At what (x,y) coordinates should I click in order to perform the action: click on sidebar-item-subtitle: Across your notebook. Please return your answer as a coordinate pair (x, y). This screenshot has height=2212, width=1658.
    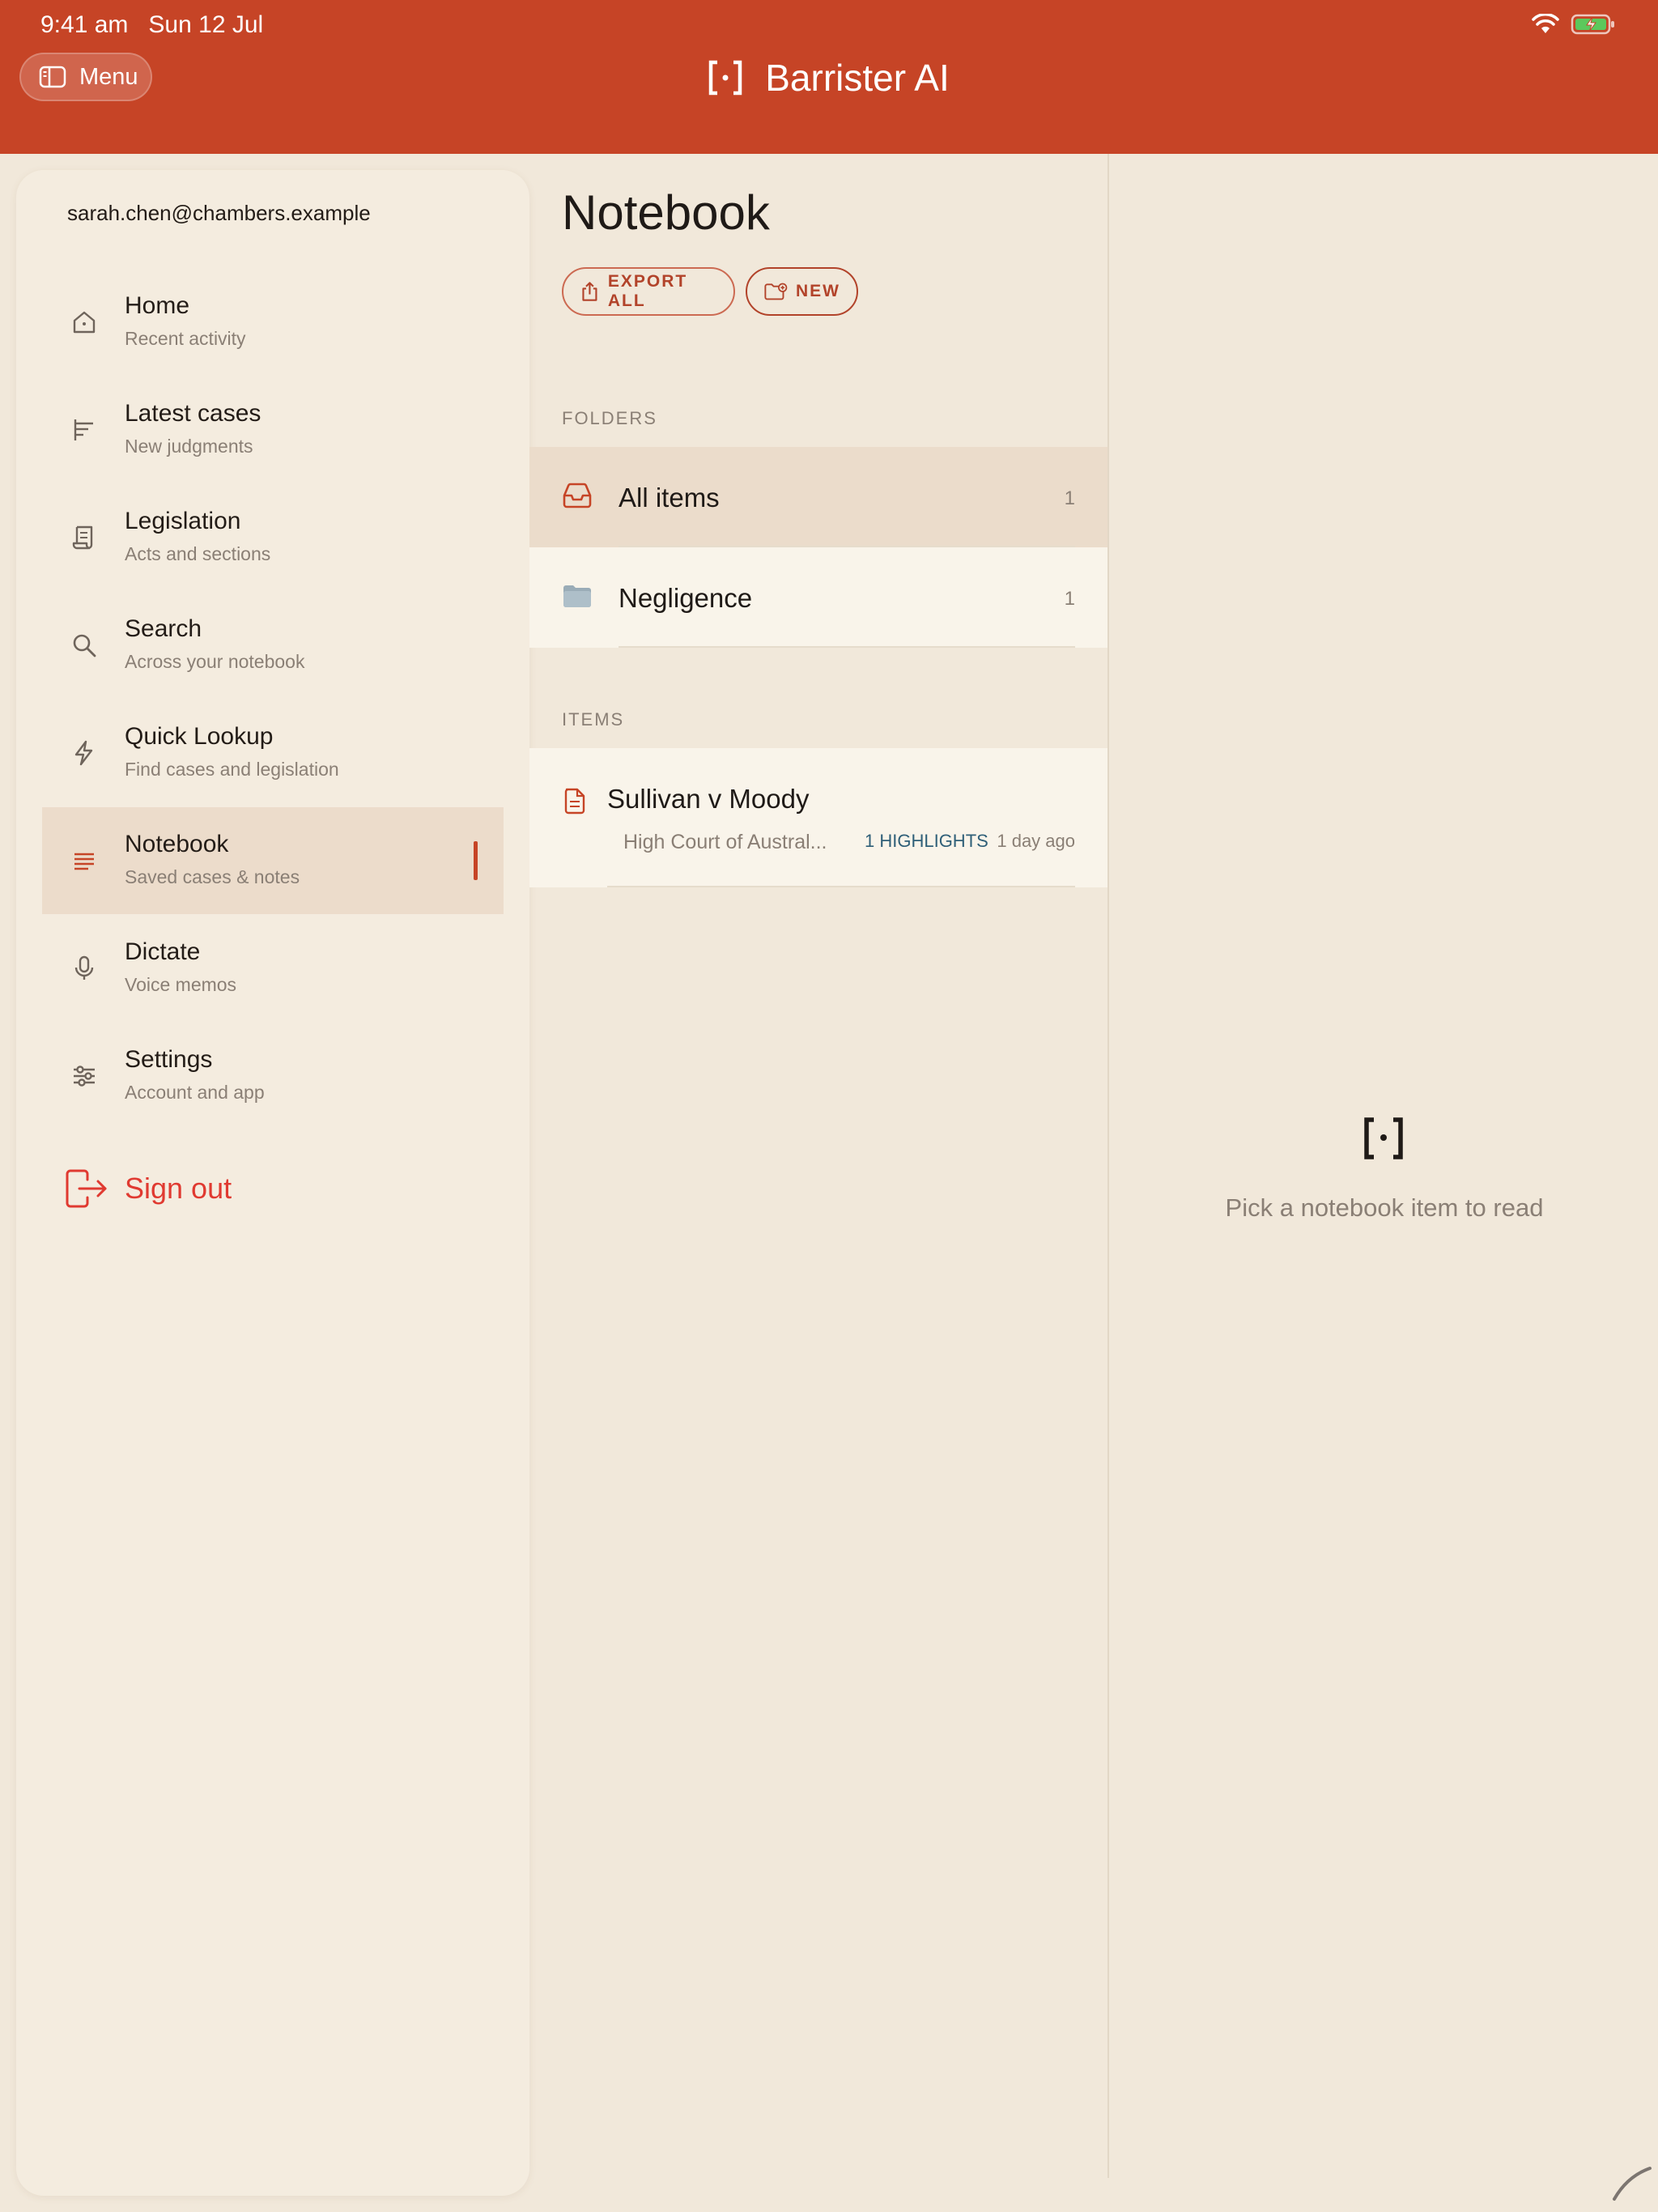
    Looking at the image, I should click on (215, 661).